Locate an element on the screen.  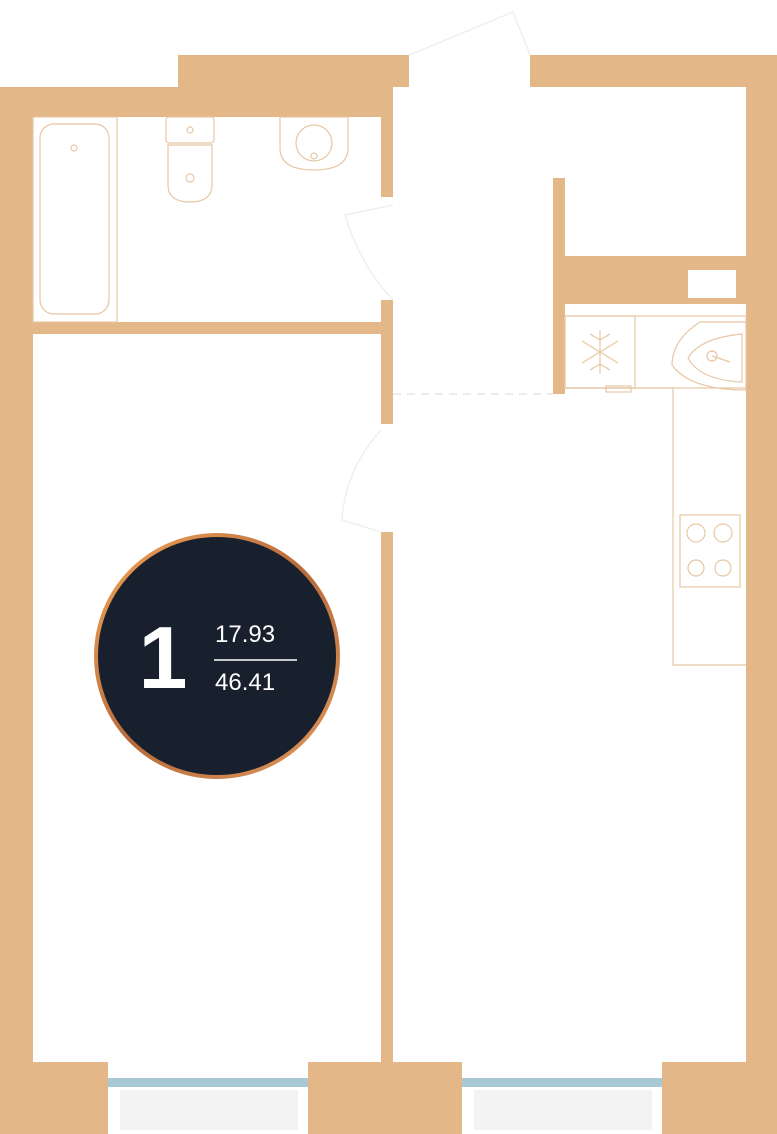
room-label-bedroom: 17.93 is located at coordinates (207, 920).